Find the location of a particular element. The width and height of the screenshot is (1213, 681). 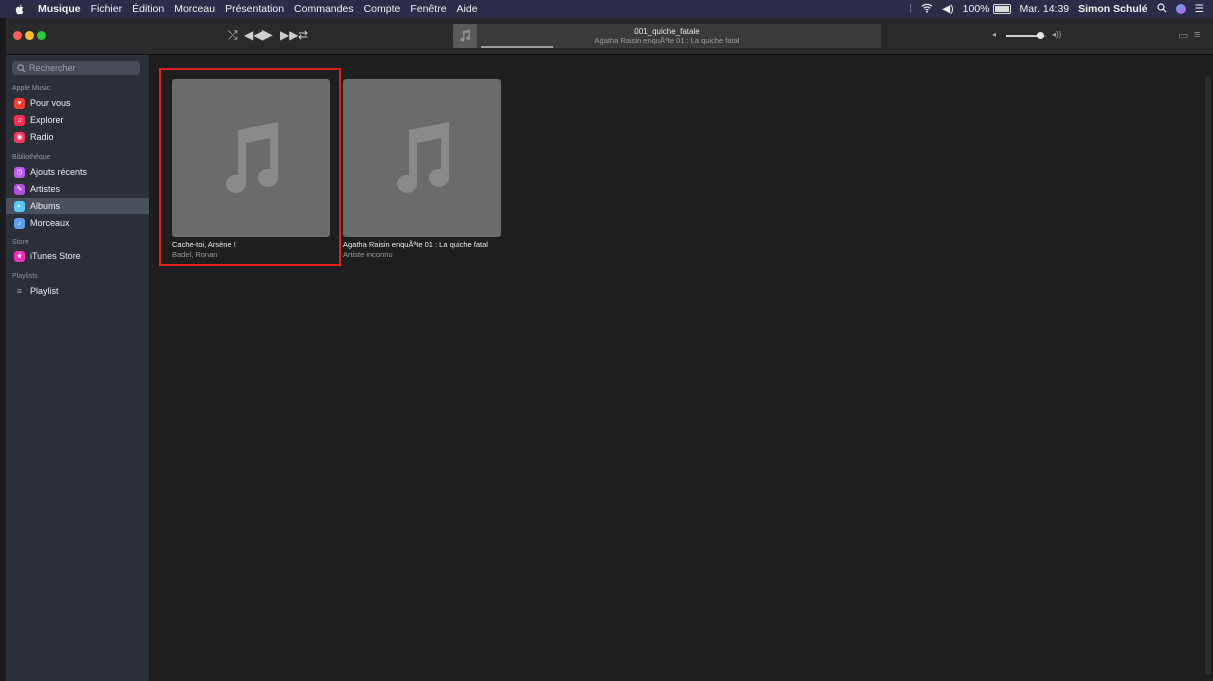

selection-highlight is located at coordinates (250, 167).